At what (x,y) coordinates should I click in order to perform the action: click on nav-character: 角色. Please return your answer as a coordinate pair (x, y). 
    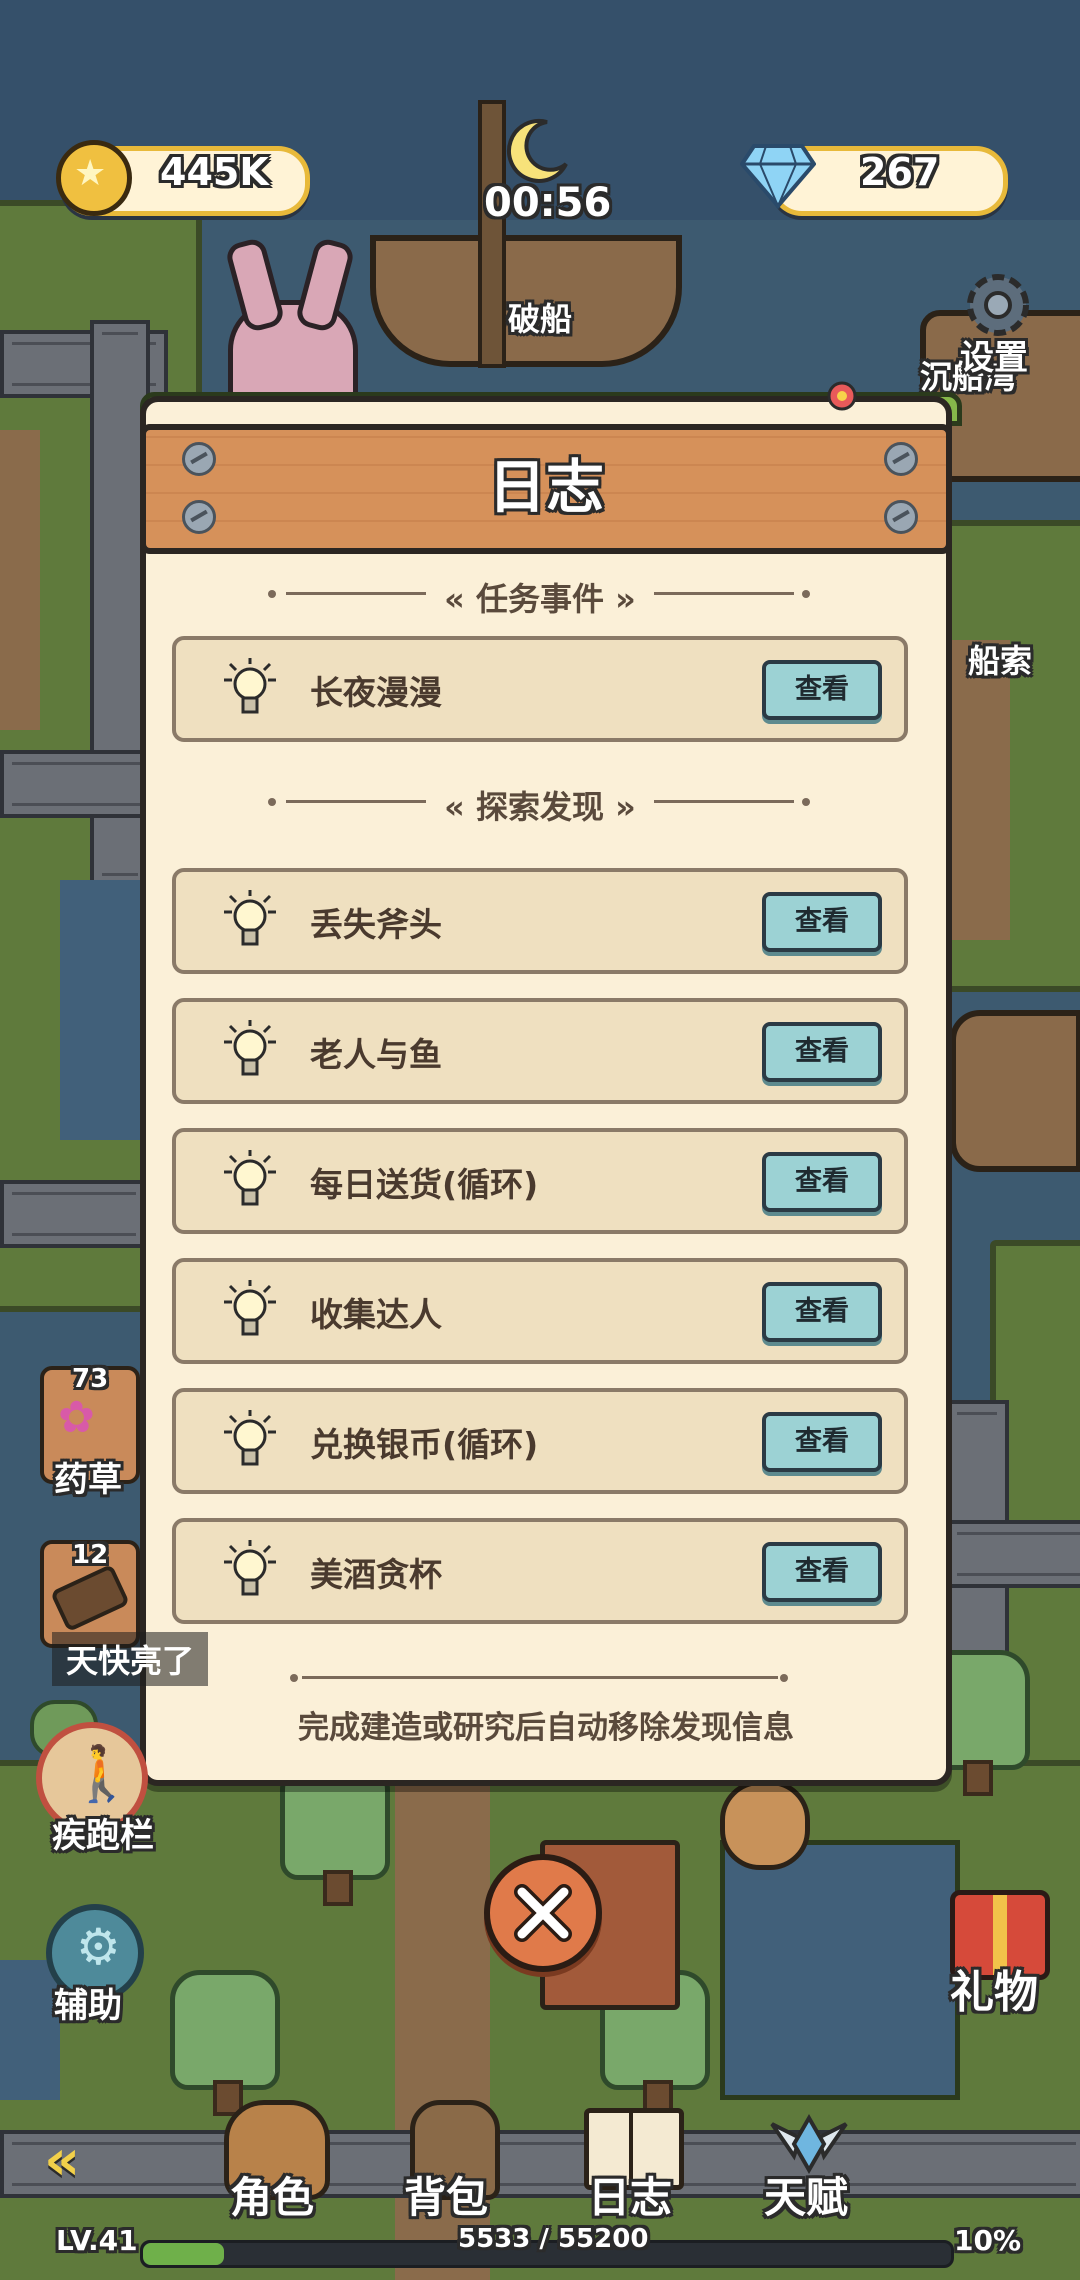
    Looking at the image, I should click on (272, 2194).